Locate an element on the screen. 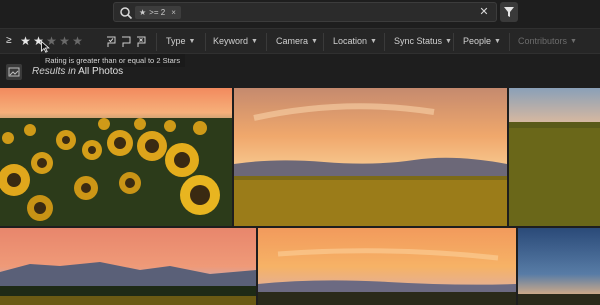  flag-filters is located at coordinates (126, 41).